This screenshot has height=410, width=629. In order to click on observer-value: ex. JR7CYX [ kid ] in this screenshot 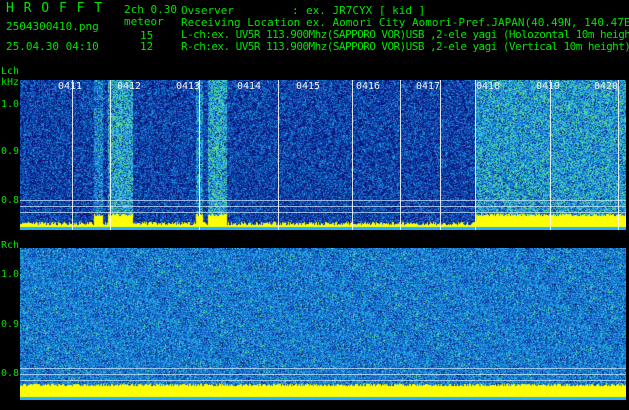, I will do `click(366, 10)`.